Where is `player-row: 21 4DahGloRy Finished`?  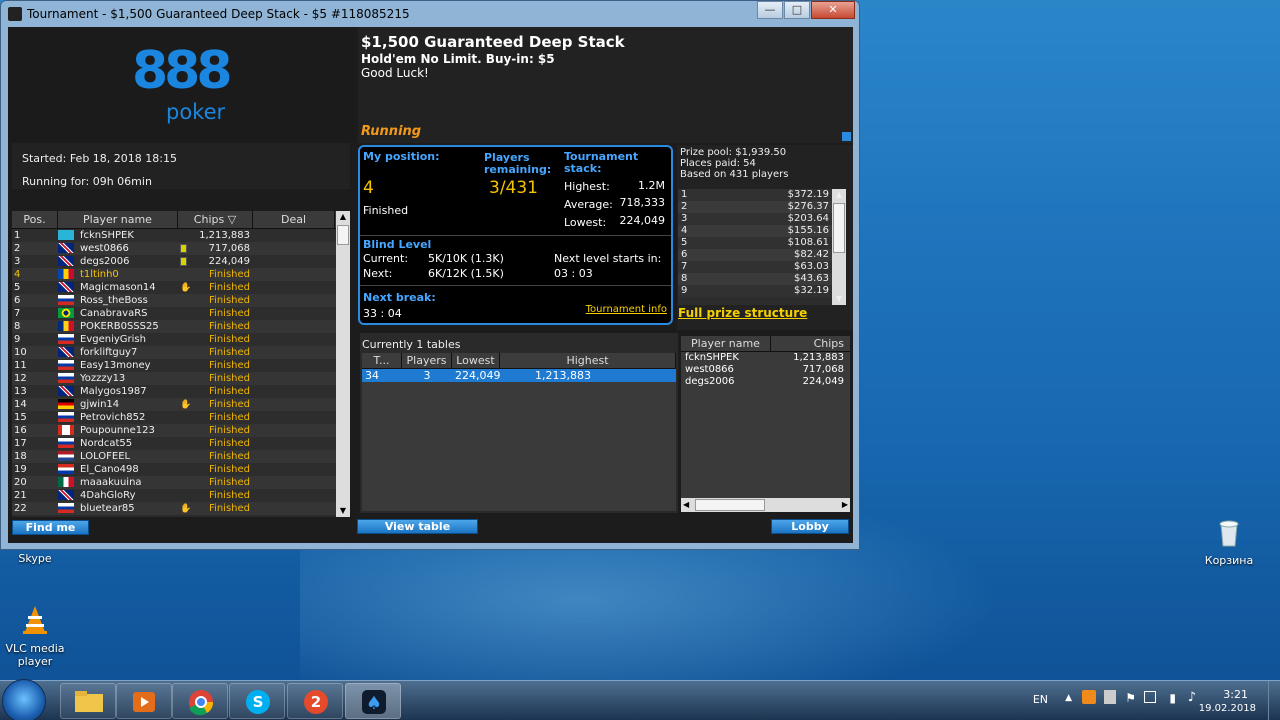
player-row: 21 4DahGloRy Finished is located at coordinates (181, 495).